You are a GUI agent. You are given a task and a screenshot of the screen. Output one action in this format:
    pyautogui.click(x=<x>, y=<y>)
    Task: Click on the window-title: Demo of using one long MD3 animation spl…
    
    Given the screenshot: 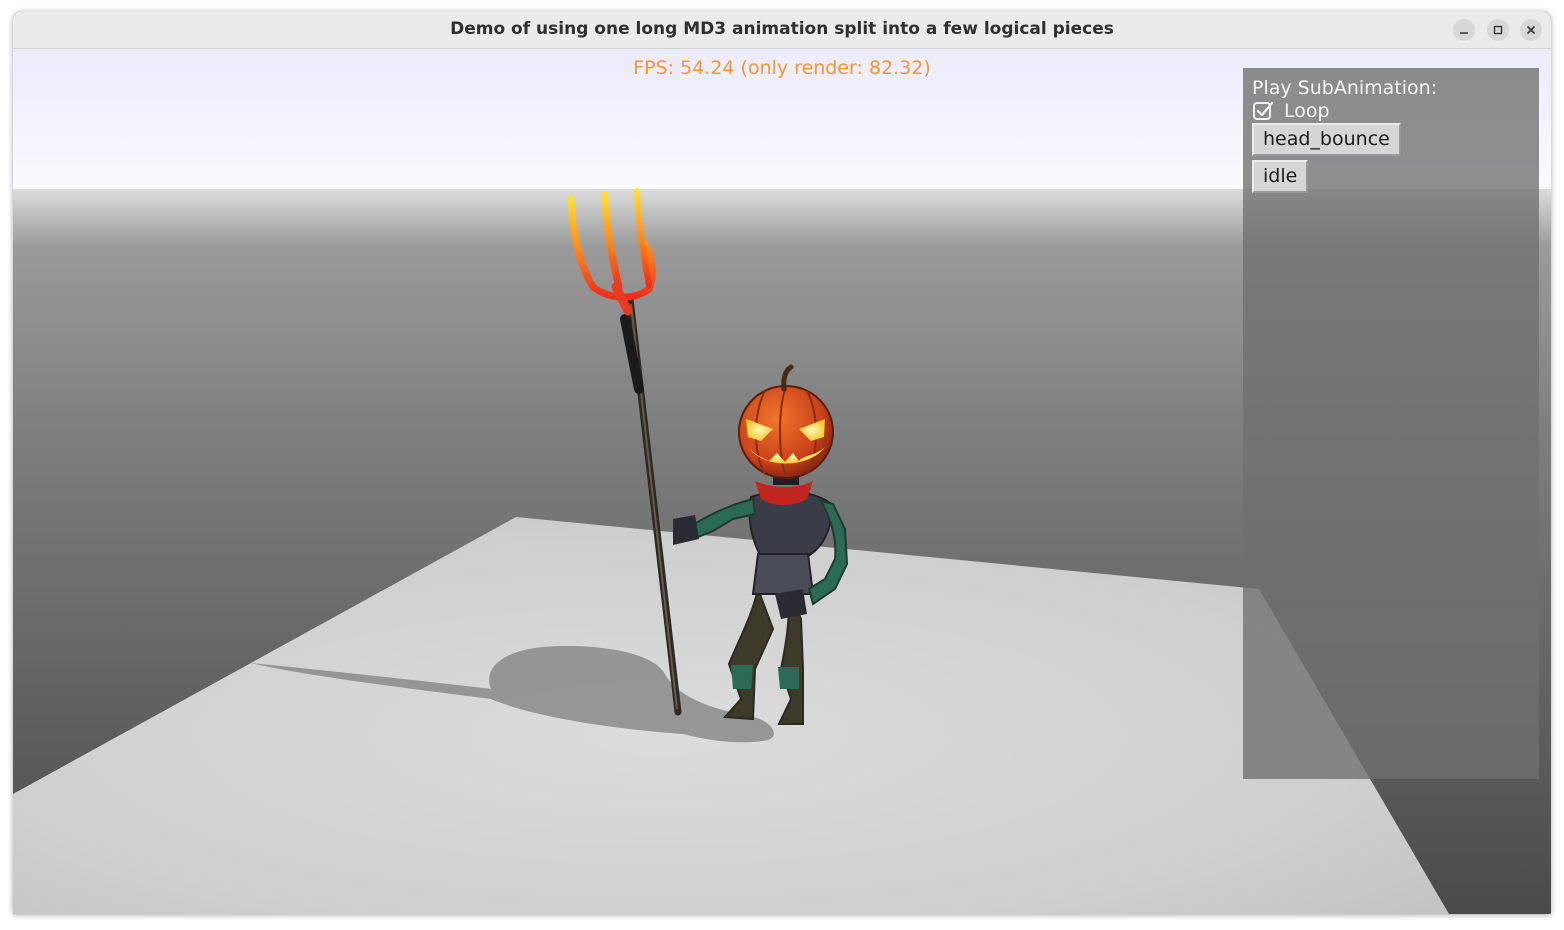 What is the action you would take?
    pyautogui.click(x=782, y=29)
    